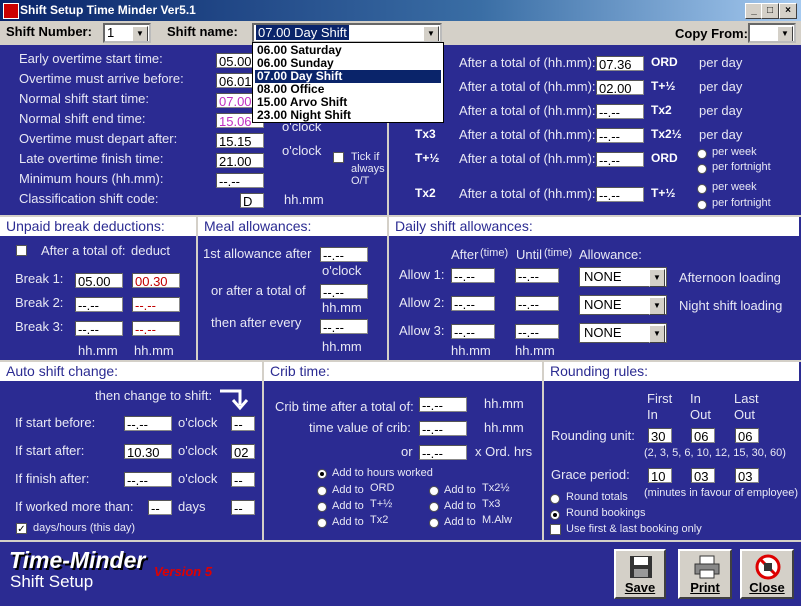 The height and width of the screenshot is (606, 801). What do you see at coordinates (555, 529) in the screenshot?
I see `first-last-booking-checkbox` at bounding box center [555, 529].